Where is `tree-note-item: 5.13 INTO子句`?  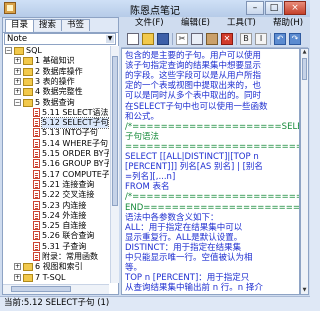 tree-note-item: 5.13 INTO子句 is located at coordinates (56, 133).